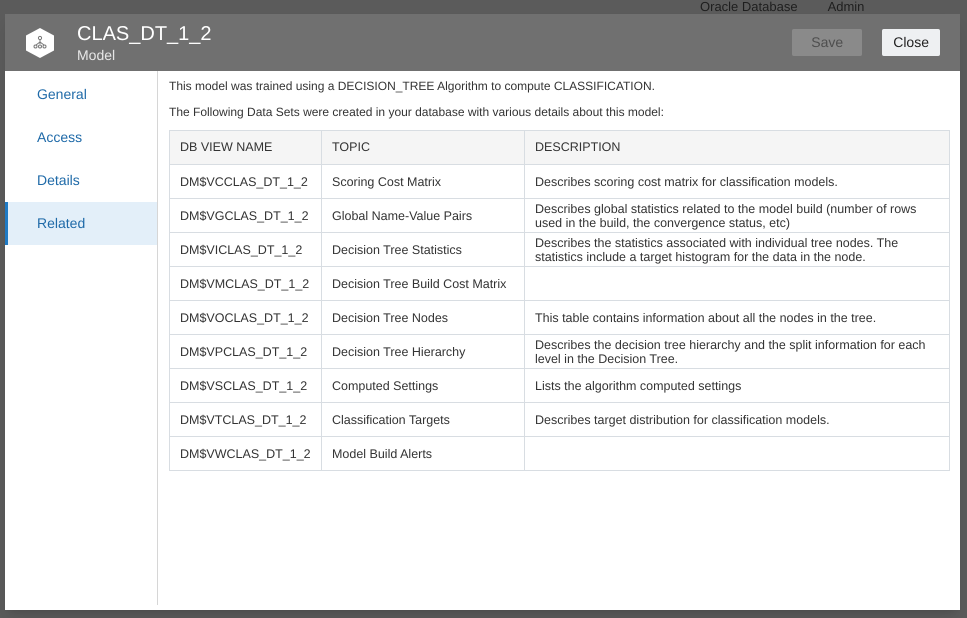 The image size is (967, 618). I want to click on table-cell: Model Build Alerts, so click(382, 453).